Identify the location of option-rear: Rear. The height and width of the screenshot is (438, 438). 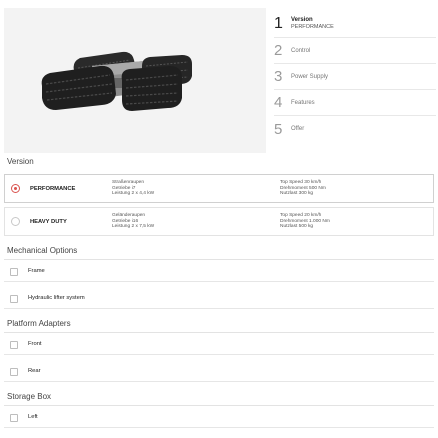
(219, 372).